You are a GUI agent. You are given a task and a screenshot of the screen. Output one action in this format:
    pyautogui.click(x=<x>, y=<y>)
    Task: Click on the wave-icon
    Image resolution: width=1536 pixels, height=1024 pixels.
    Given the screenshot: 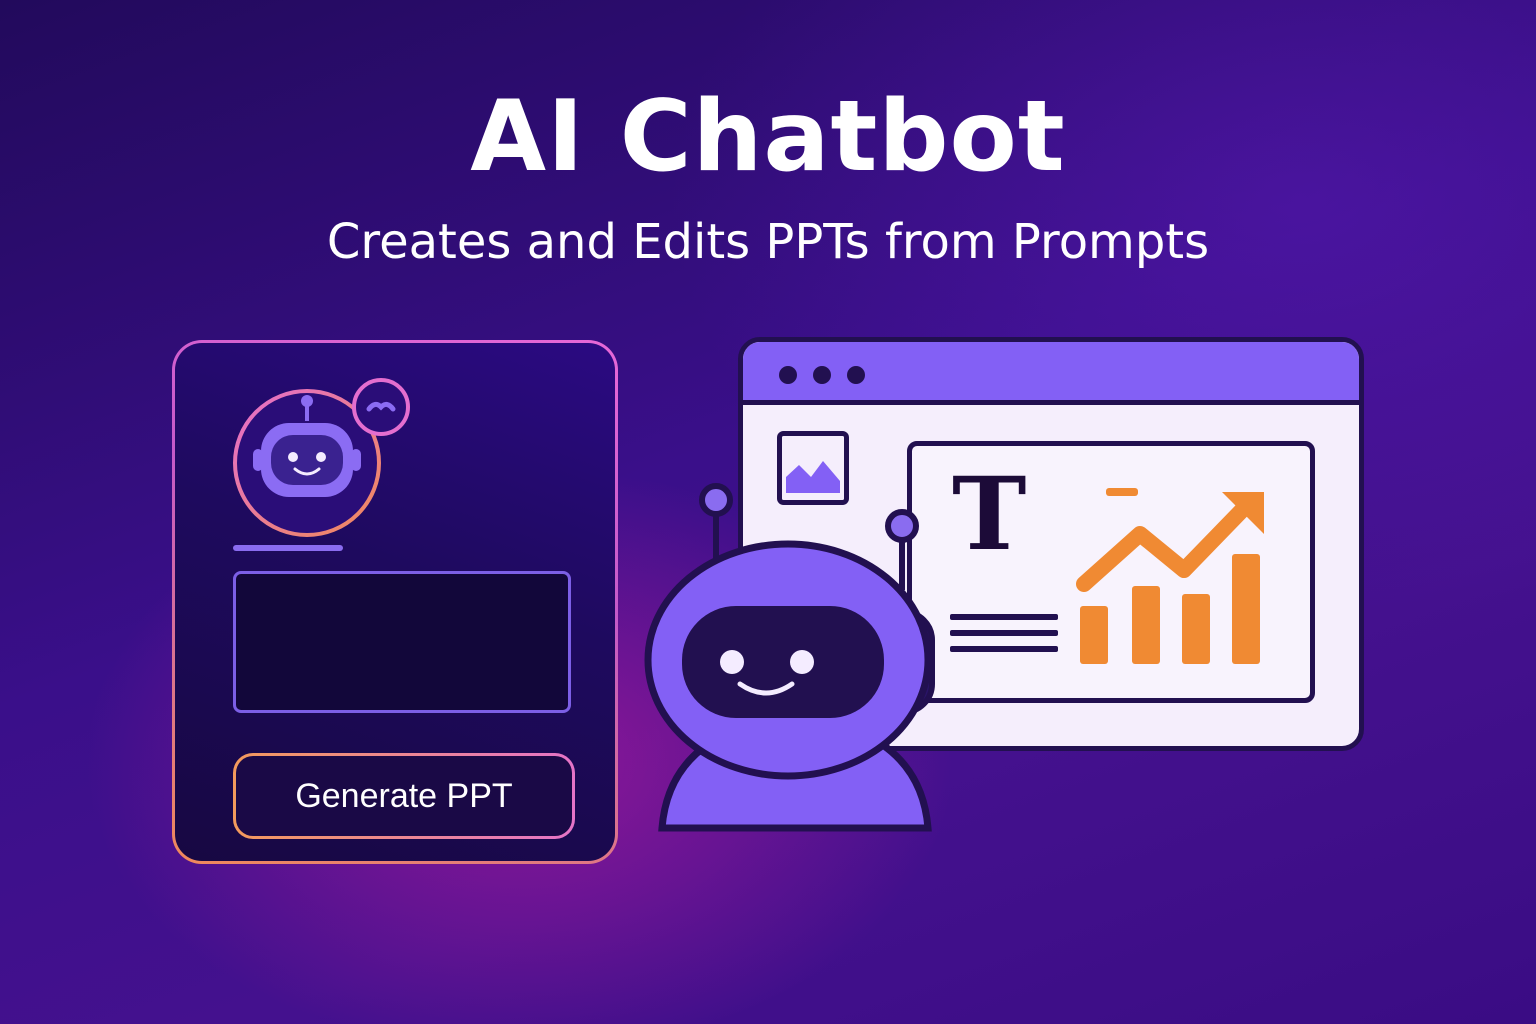 What is the action you would take?
    pyautogui.click(x=381, y=407)
    